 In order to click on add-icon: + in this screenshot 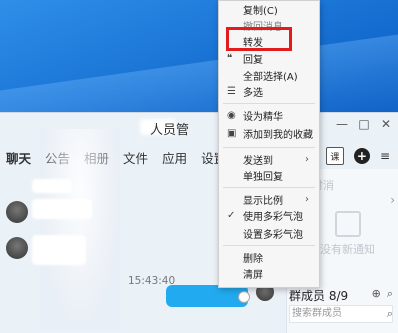, I will do `click(361, 156)`.